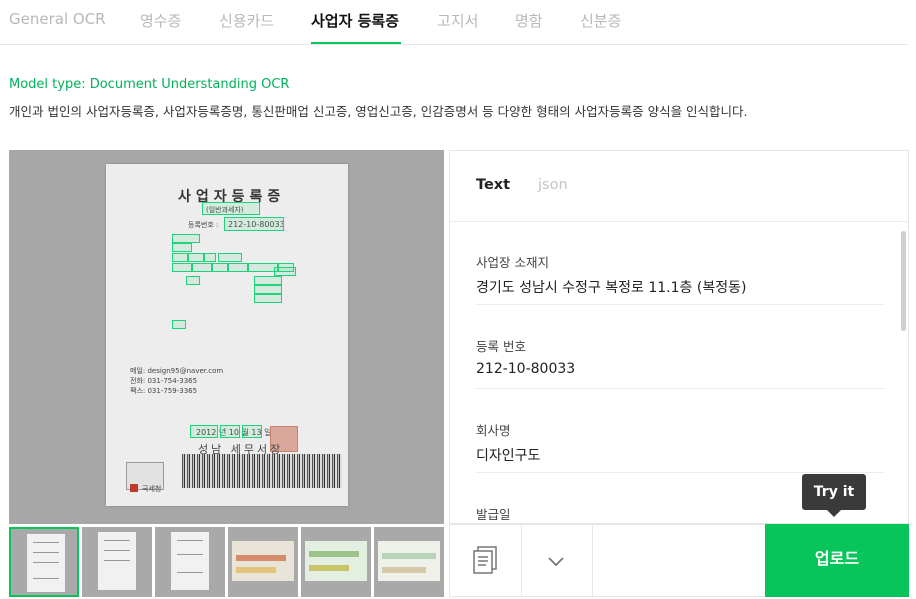 This screenshot has width=916, height=599. What do you see at coordinates (203, 225) in the screenshot?
I see `doc-reg-label: 등록번호 :` at bounding box center [203, 225].